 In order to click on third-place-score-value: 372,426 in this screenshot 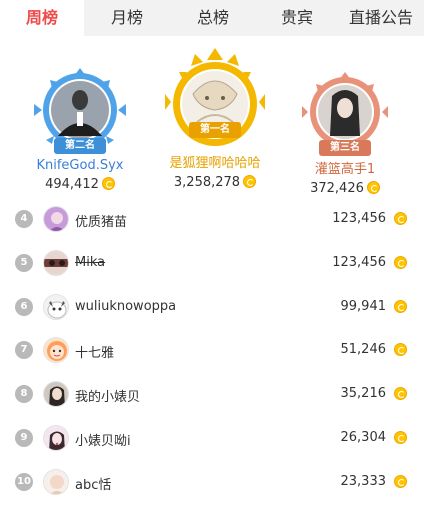, I will do `click(337, 188)`.